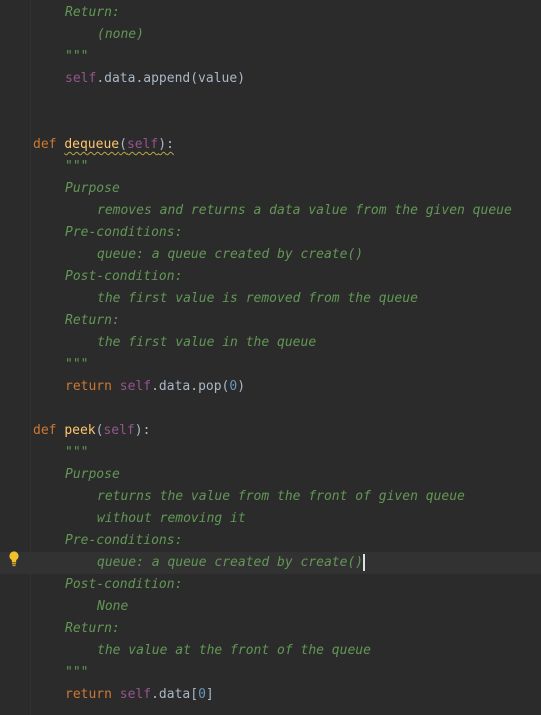  What do you see at coordinates (241, 386) in the screenshot?
I see `code-token-plain: )` at bounding box center [241, 386].